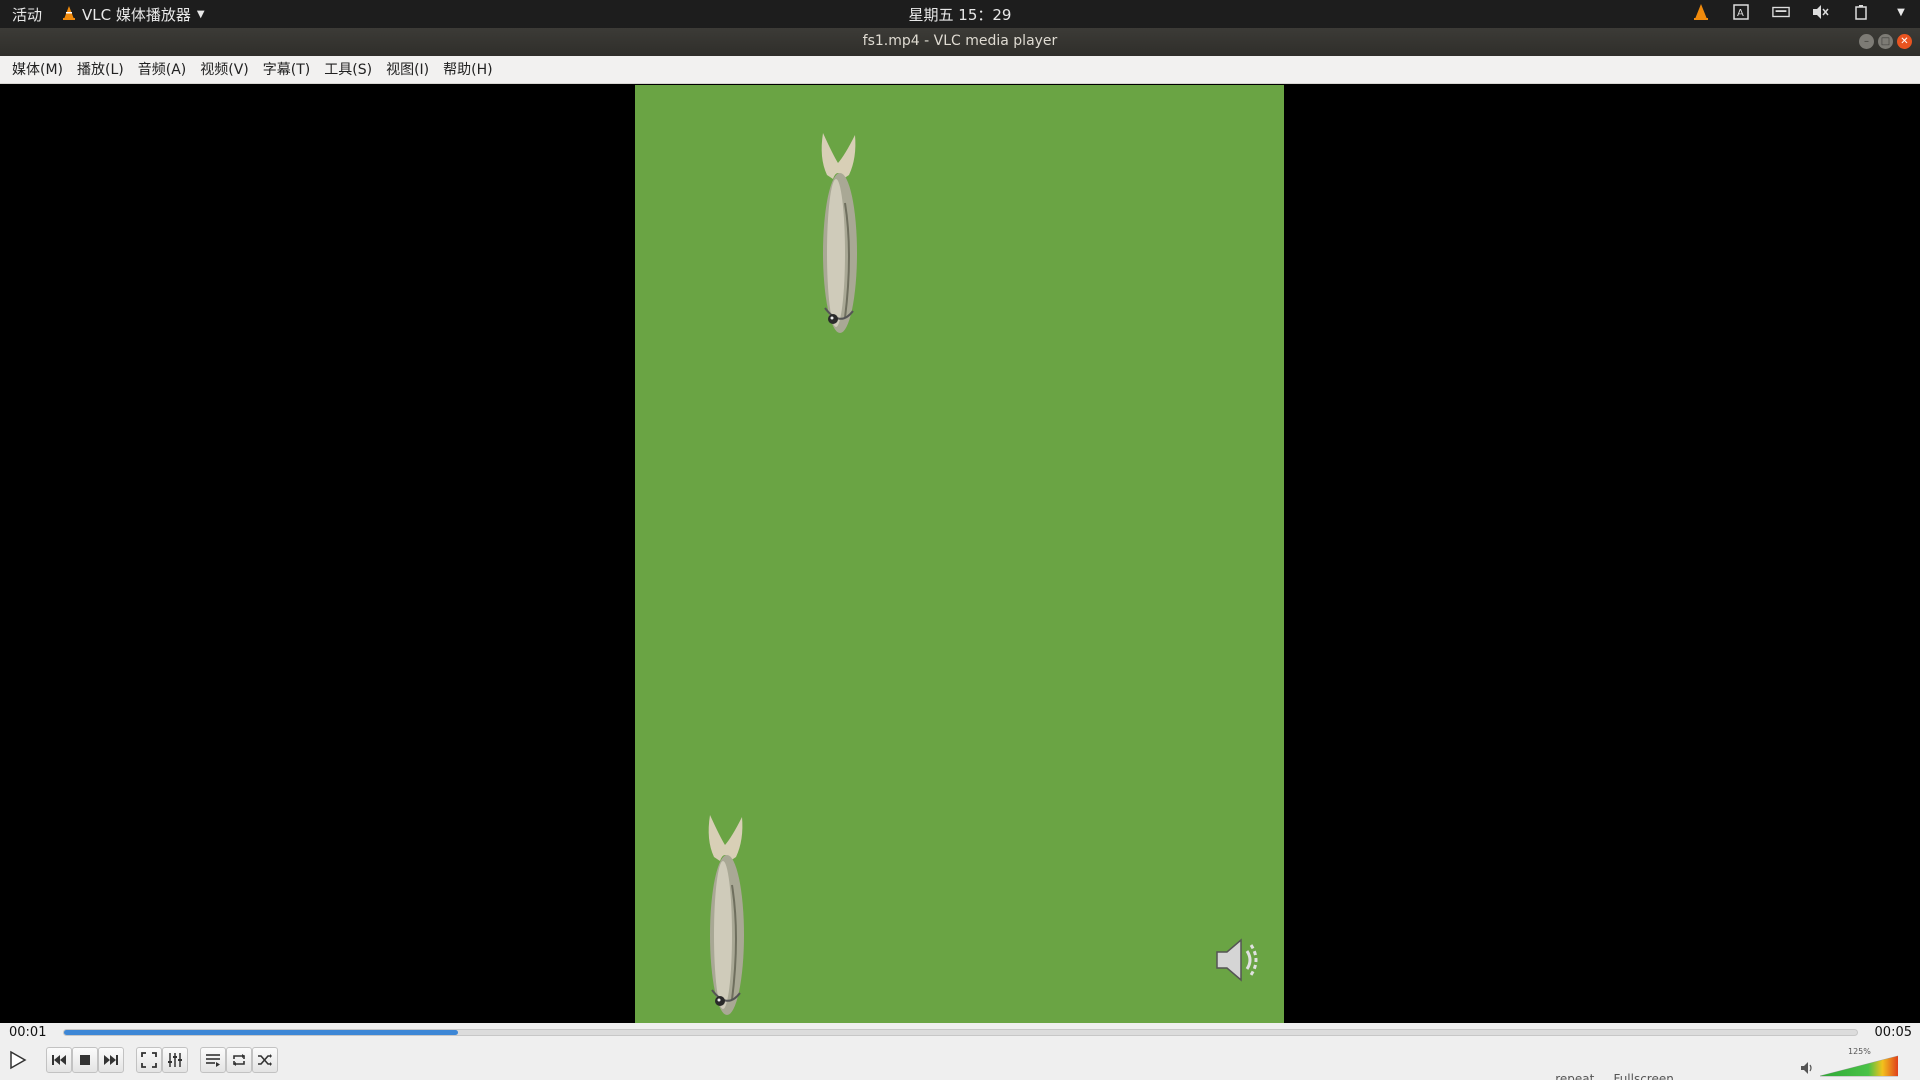 The height and width of the screenshot is (1080, 1920). I want to click on fullscreen-icon, so click(149, 1060).